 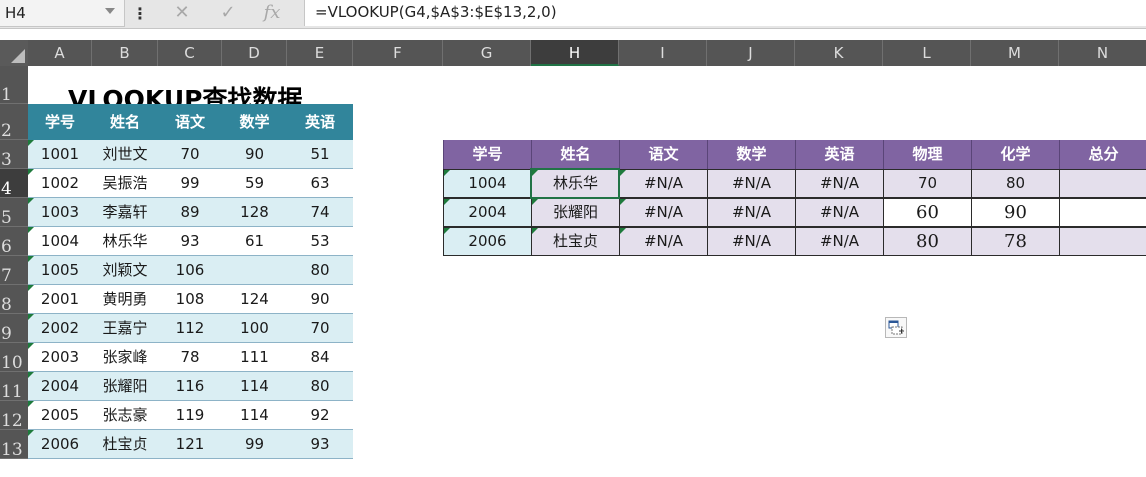 What do you see at coordinates (190, 415) in the screenshot?
I see `source-cell: 119` at bounding box center [190, 415].